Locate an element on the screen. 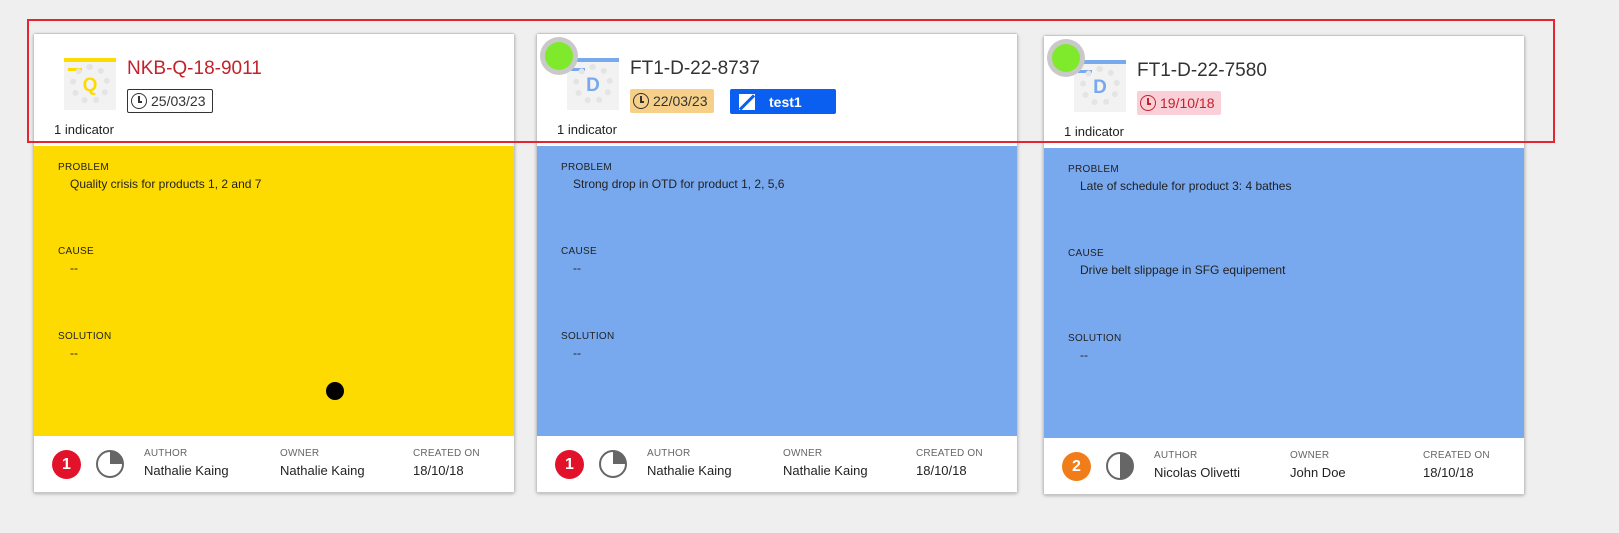 The width and height of the screenshot is (1619, 533). card-title: NKB-Q-18-9011 is located at coordinates (194, 69).